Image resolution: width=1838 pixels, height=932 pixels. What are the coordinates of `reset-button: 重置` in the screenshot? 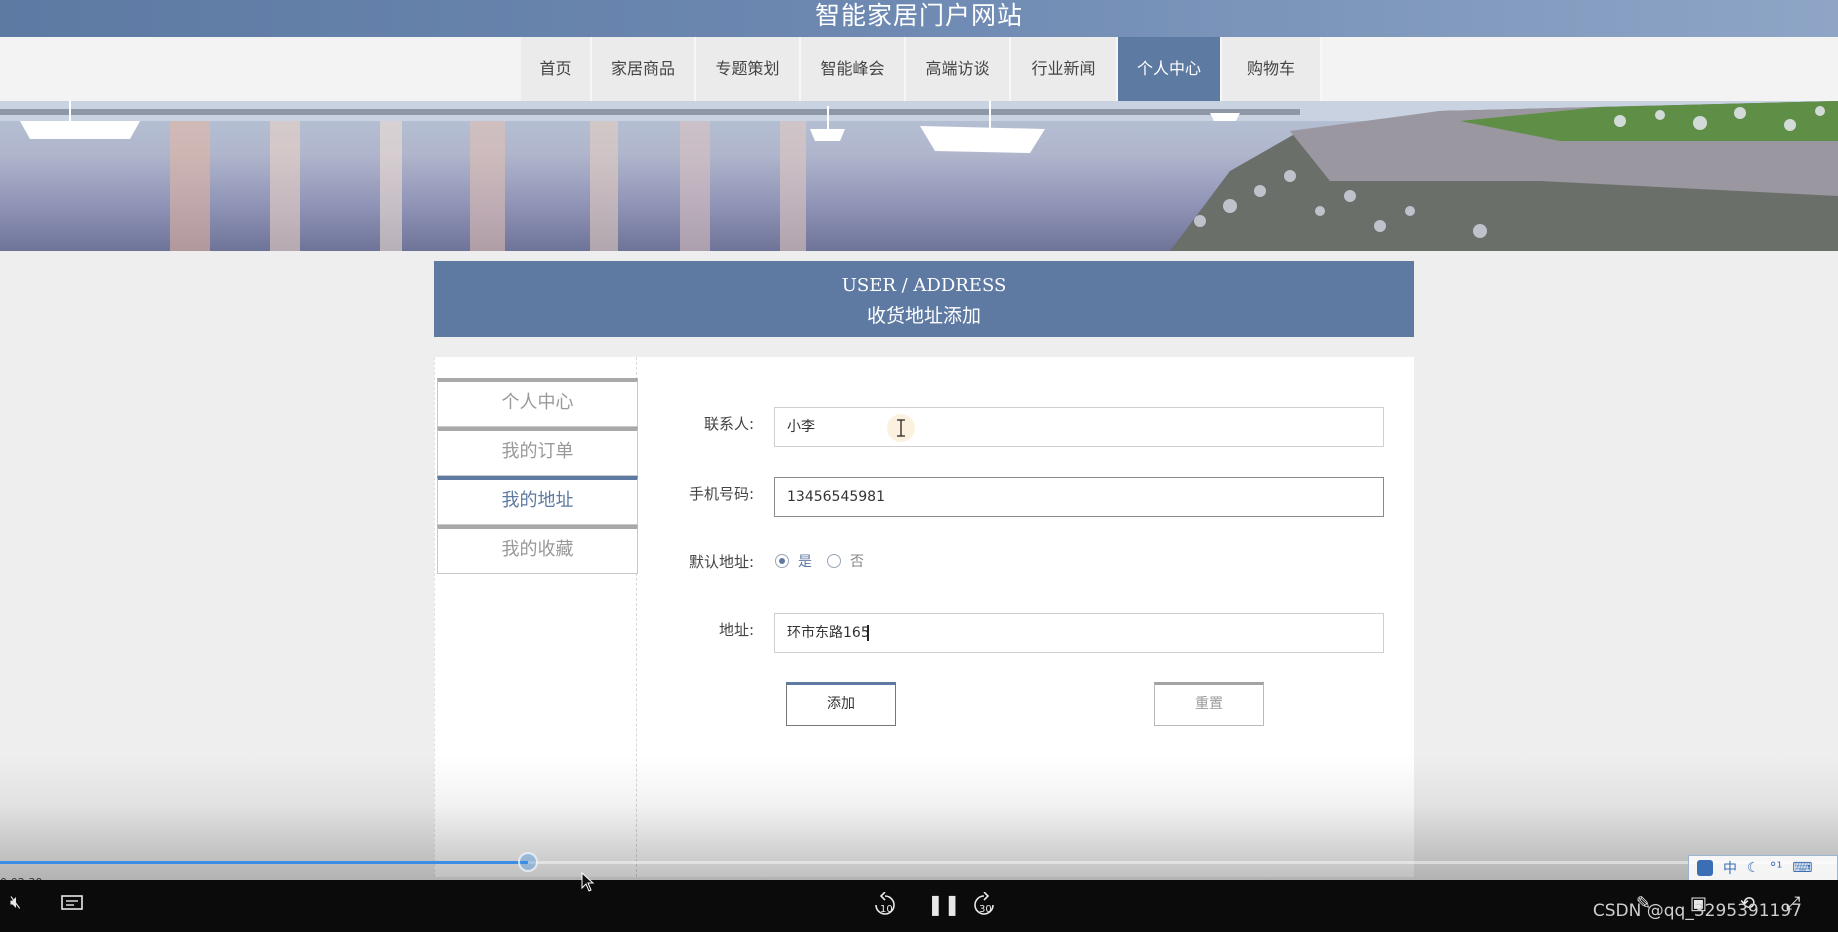 It's located at (1209, 704).